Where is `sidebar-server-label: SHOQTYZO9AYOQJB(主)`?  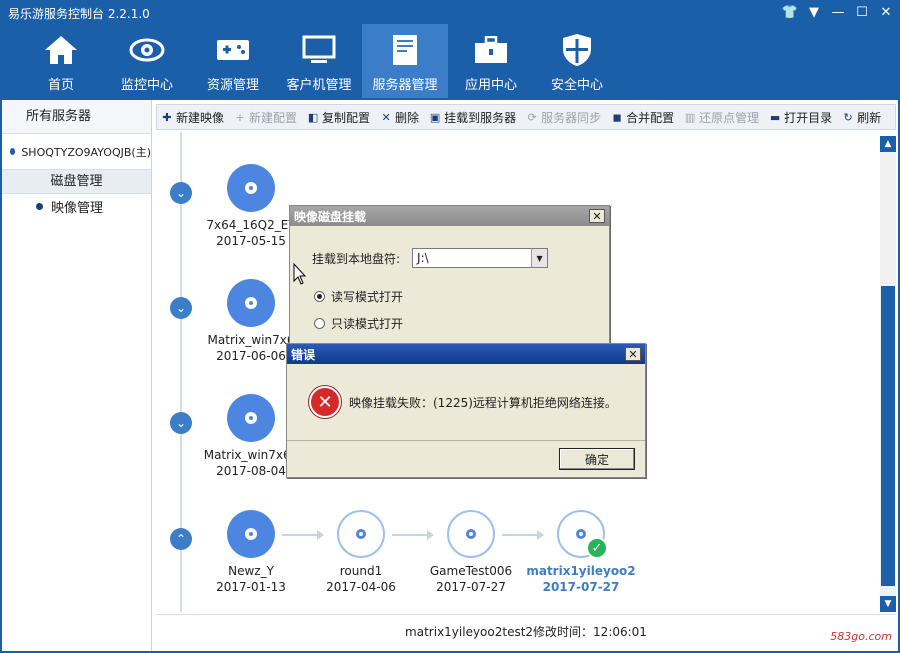 sidebar-server-label: SHOQTYZO9AYOQJB(主) is located at coordinates (86, 152).